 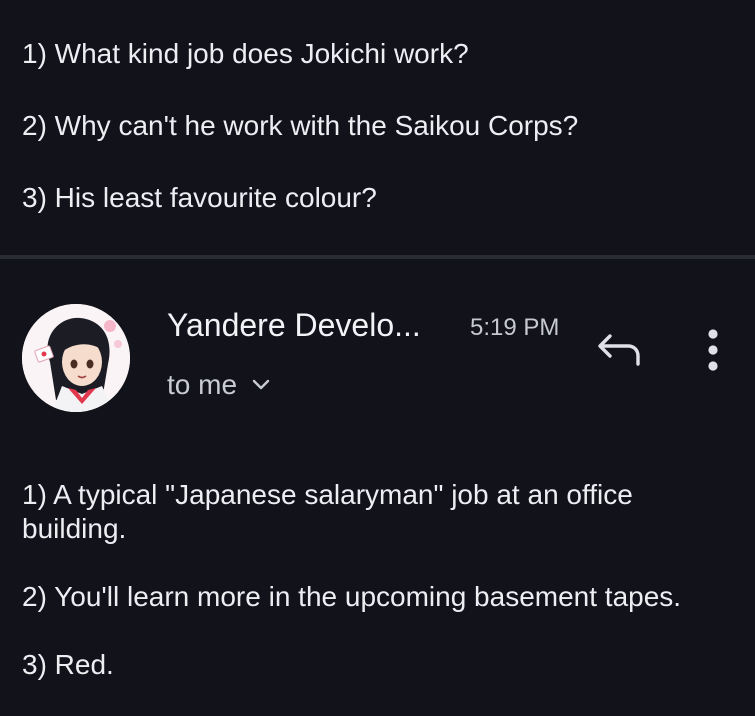 What do you see at coordinates (713, 354) in the screenshot?
I see `more-vert-icon` at bounding box center [713, 354].